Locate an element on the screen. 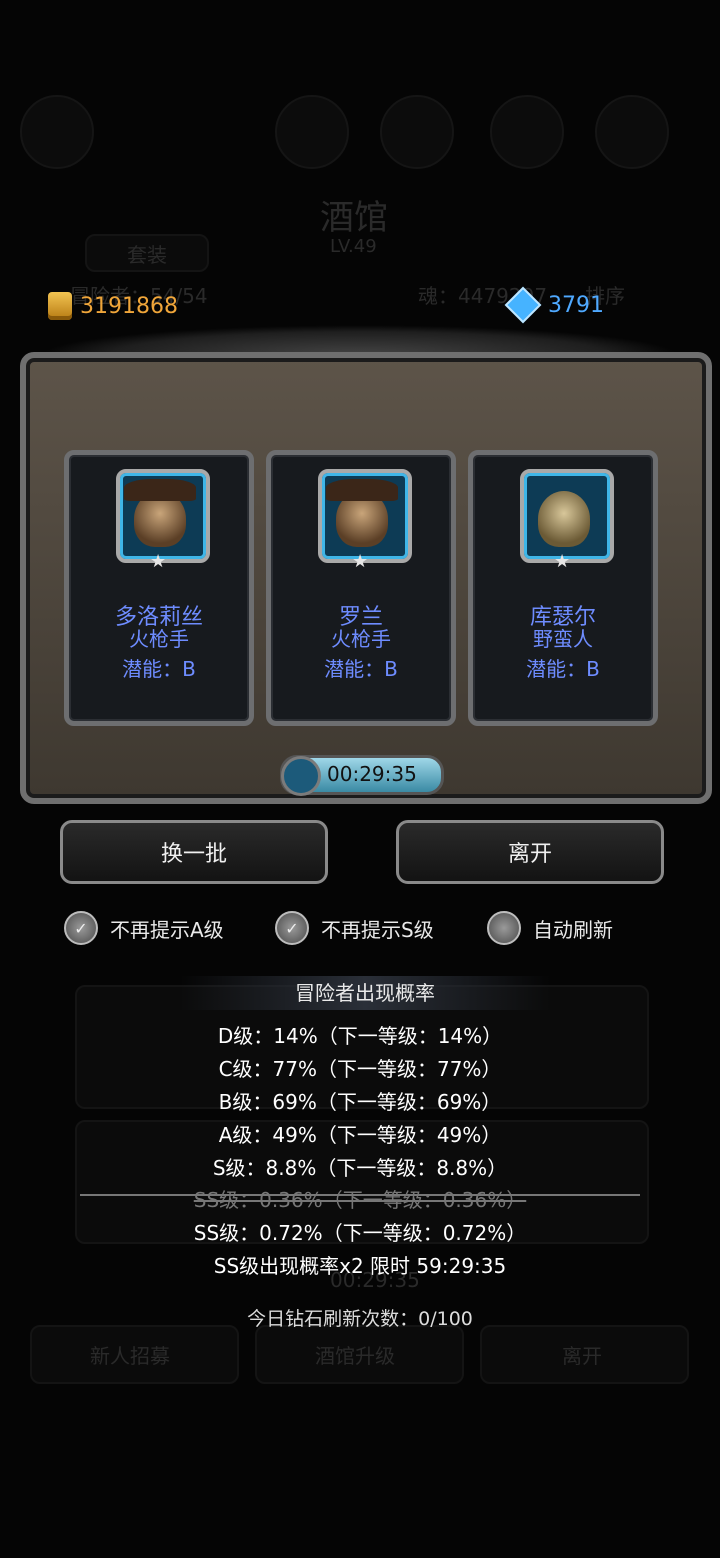 The height and width of the screenshot is (1558, 720). option-auto-refresh: 自动刷新 is located at coordinates (550, 928).